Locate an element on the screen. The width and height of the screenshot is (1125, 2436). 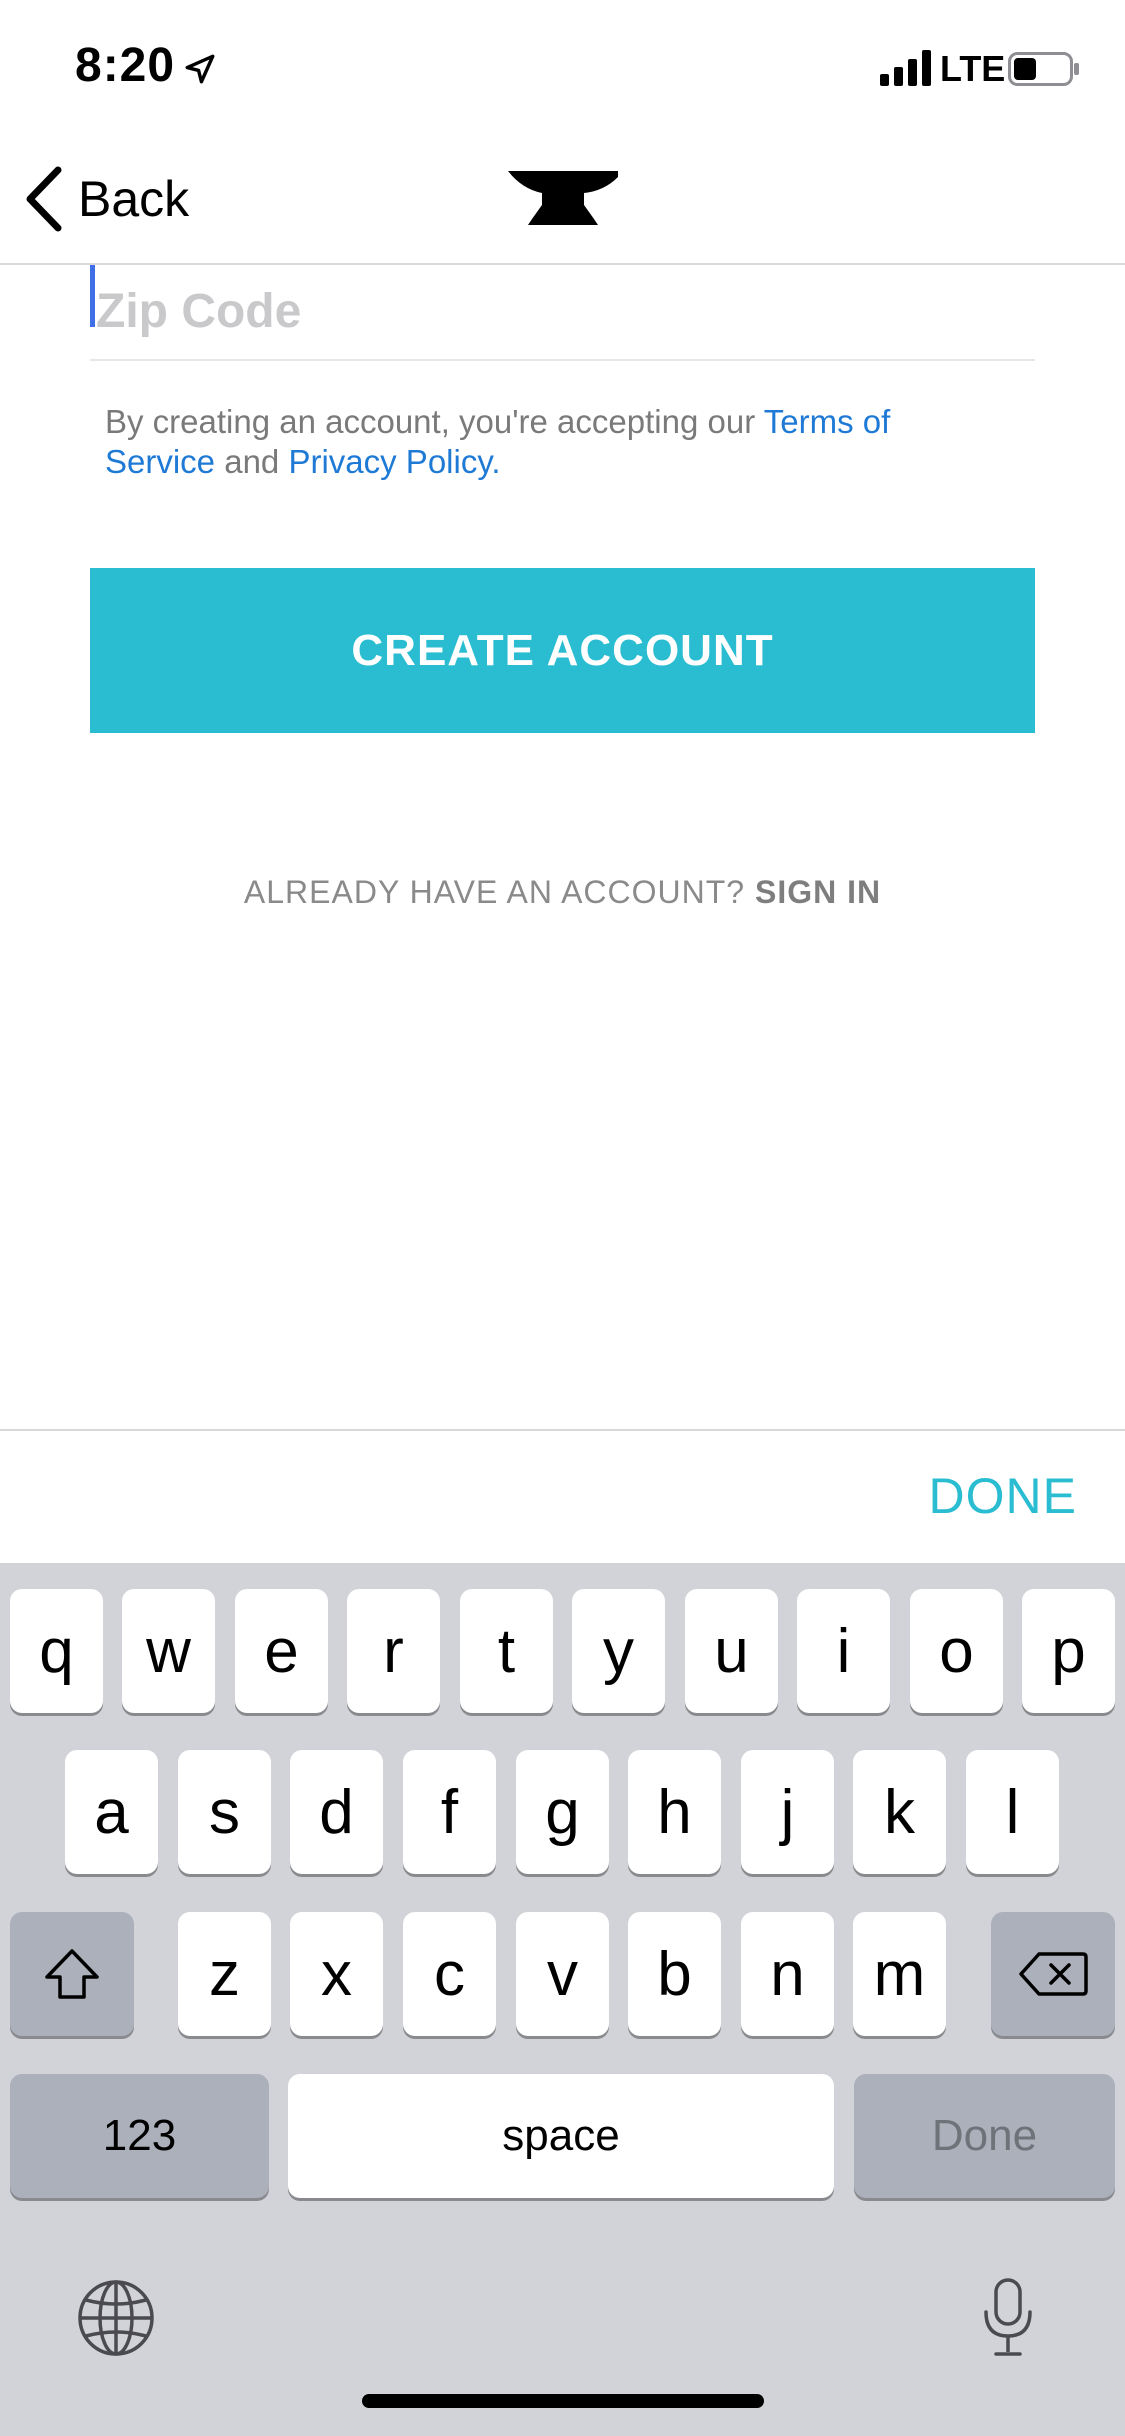
zip-code-input is located at coordinates (562, 311).